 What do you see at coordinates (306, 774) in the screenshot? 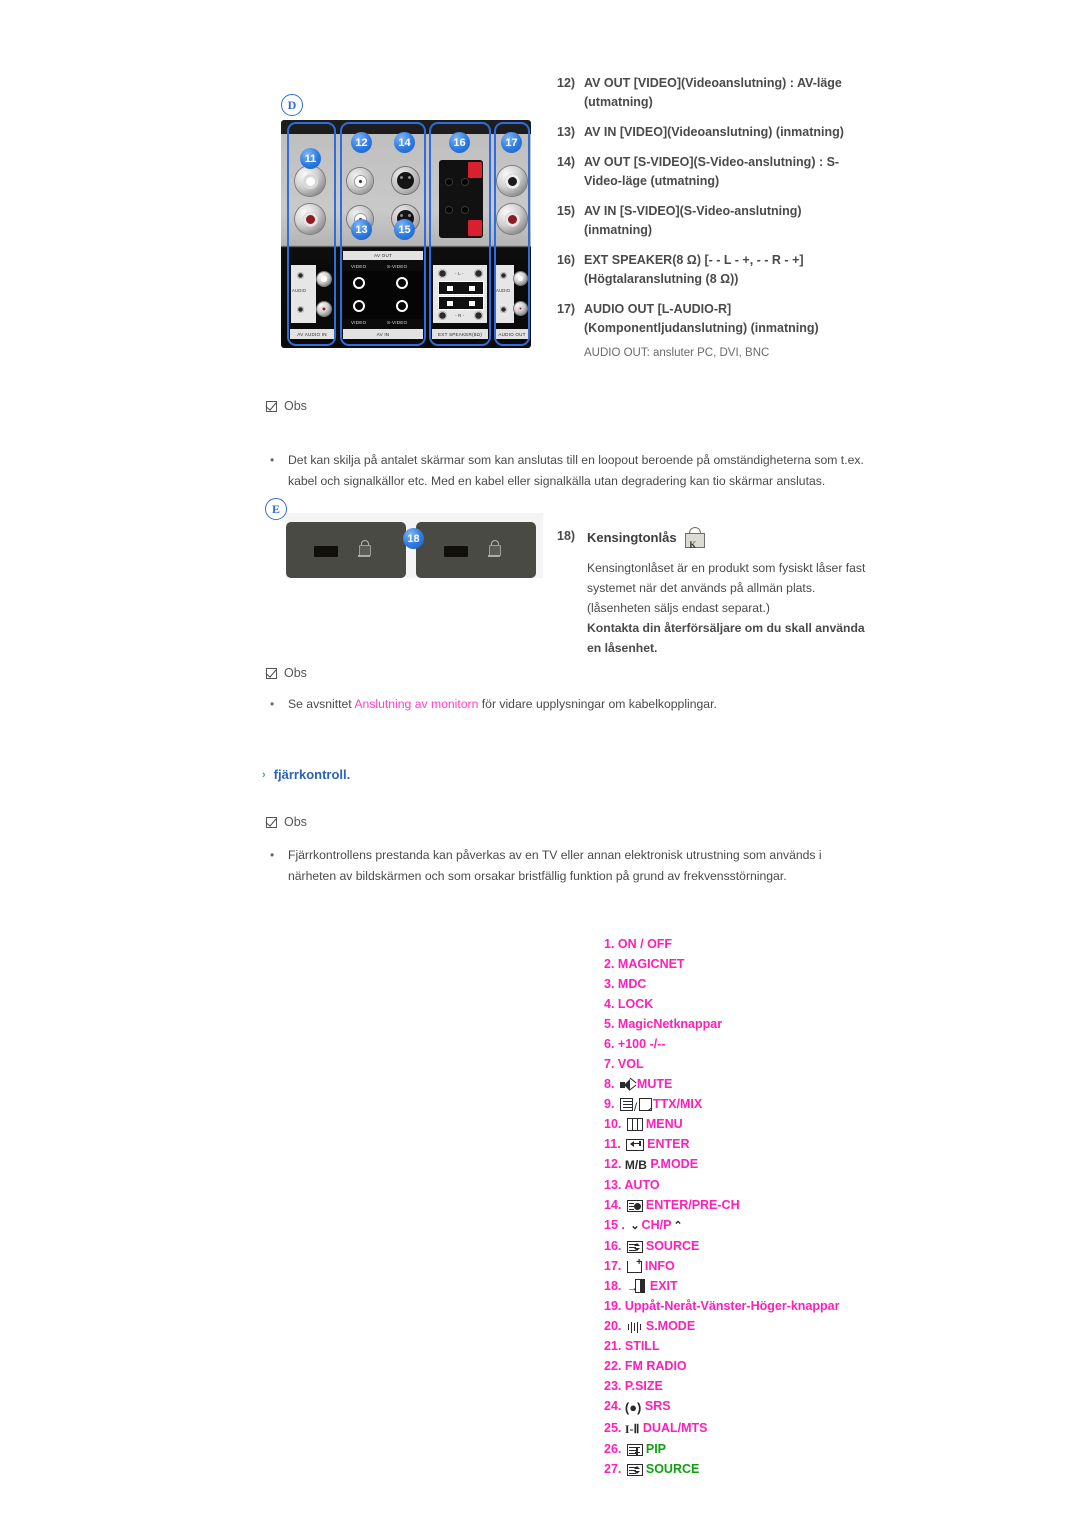
I see `remote-control-heading: › fjärrkontroll.` at bounding box center [306, 774].